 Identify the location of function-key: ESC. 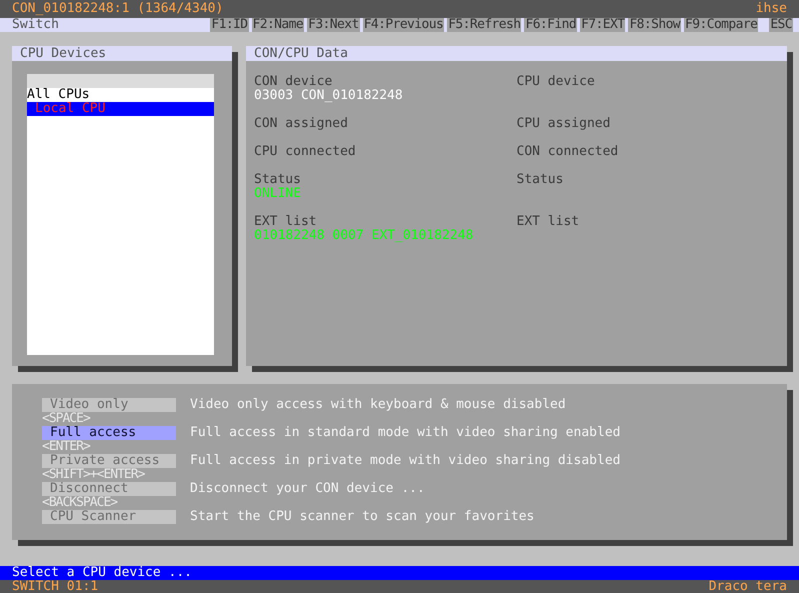
(781, 25).